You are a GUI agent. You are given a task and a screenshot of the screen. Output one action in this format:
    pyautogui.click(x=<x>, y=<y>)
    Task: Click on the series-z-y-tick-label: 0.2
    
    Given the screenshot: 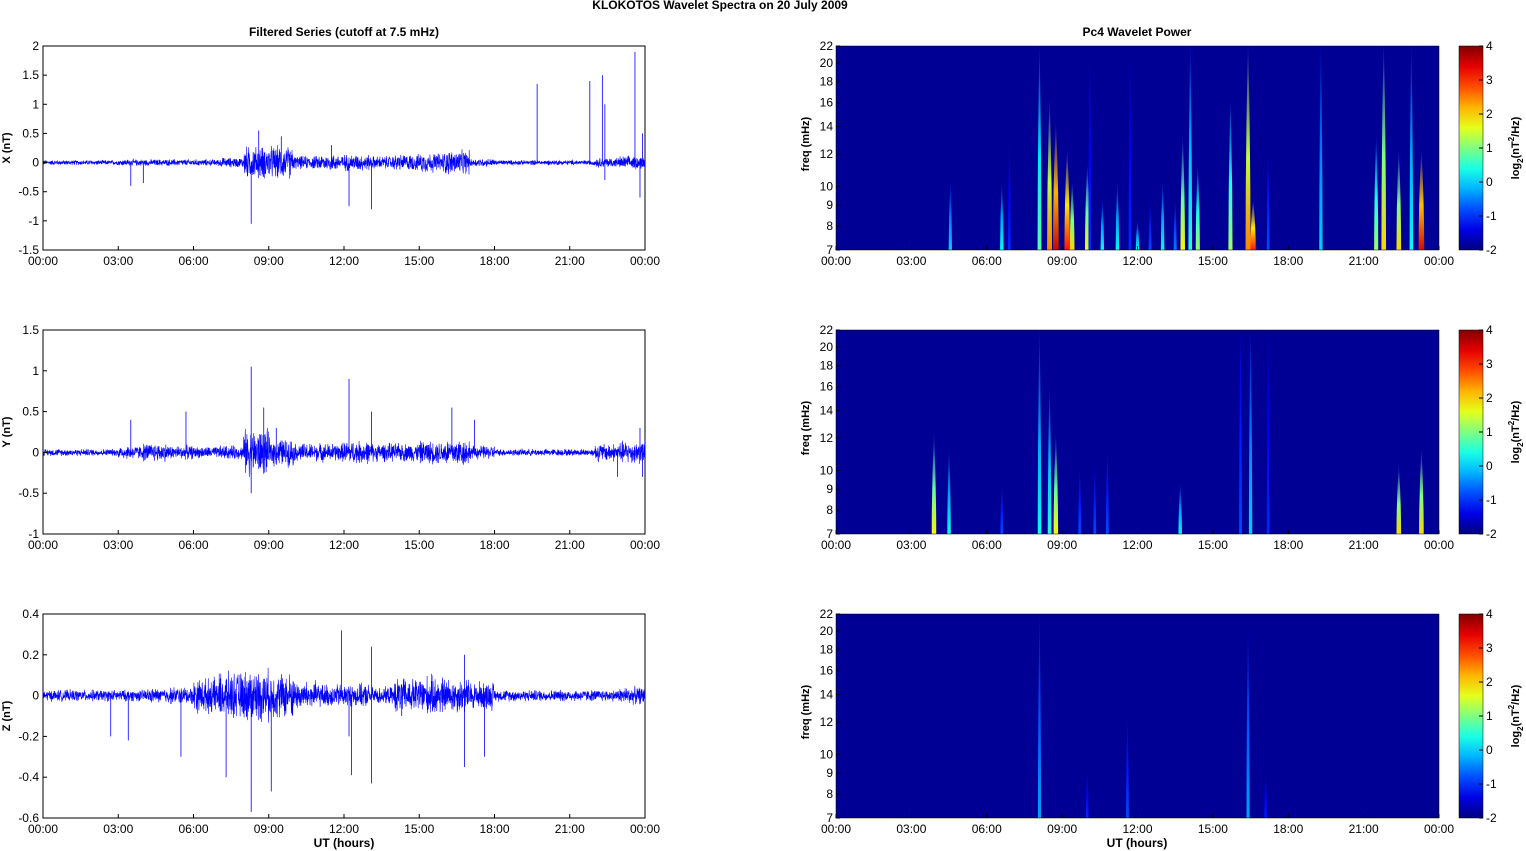 What is the action you would take?
    pyautogui.click(x=30, y=655)
    